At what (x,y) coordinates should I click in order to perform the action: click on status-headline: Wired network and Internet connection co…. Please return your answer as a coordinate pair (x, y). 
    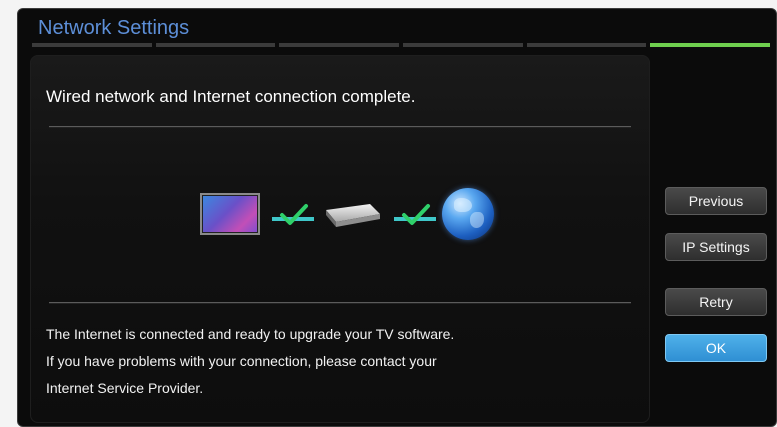
    Looking at the image, I should click on (231, 96).